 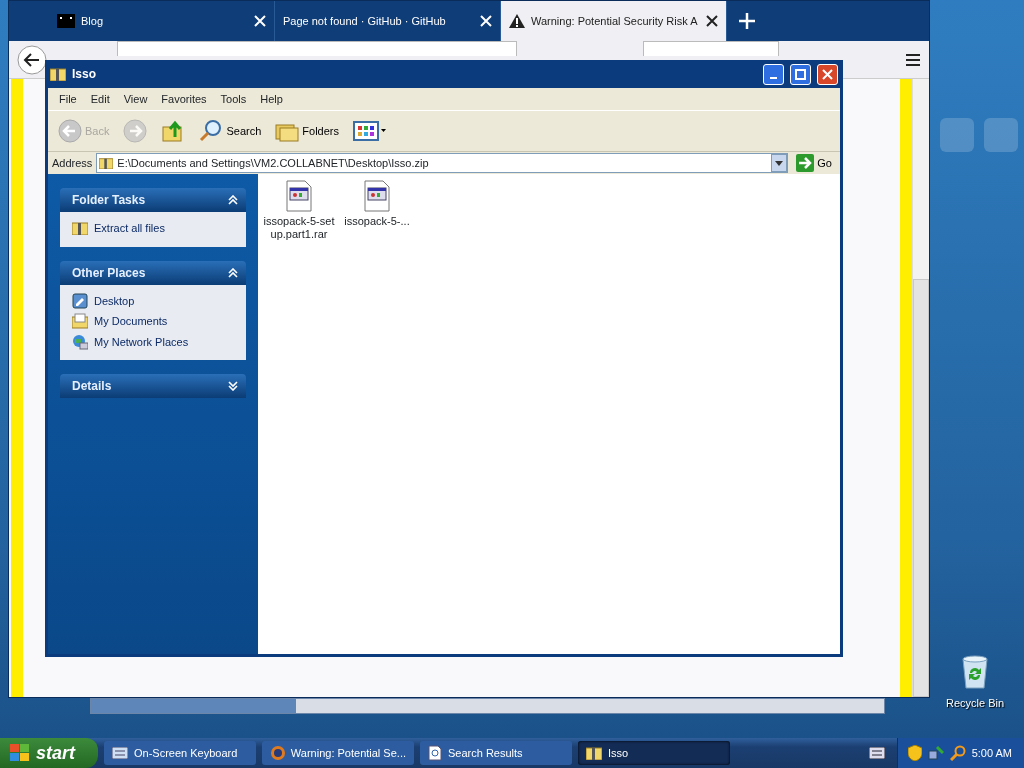 I want to click on dropdown-arrow-icon, so click(x=779, y=163).